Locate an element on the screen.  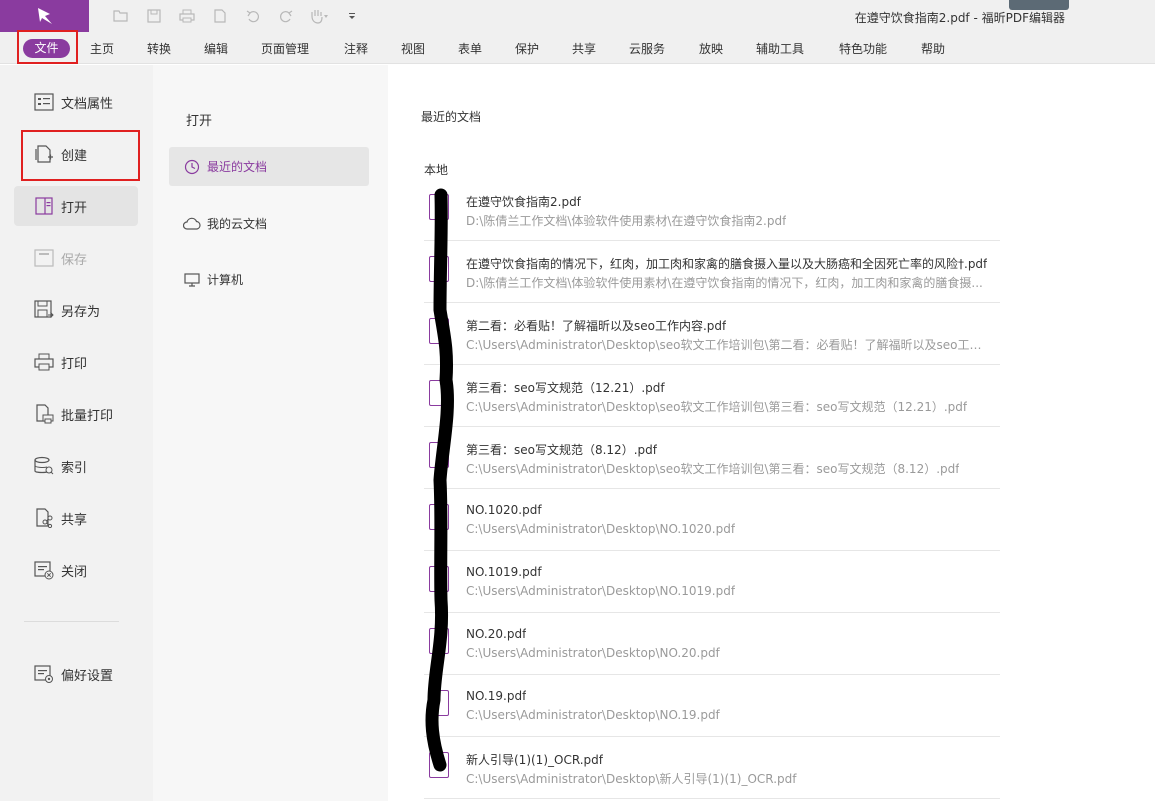
nav-batch-print: 批量打印 is located at coordinates (76, 414).